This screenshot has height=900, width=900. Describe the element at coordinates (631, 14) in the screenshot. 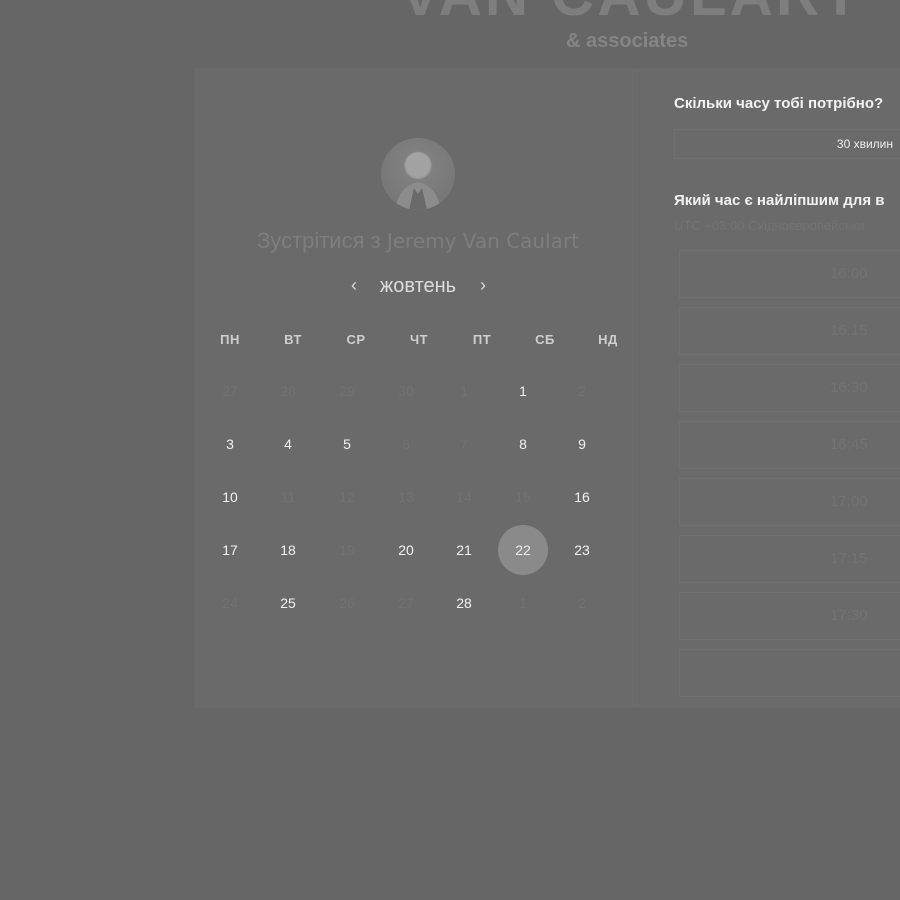

I see `brand-name: VAN CAULART` at that location.